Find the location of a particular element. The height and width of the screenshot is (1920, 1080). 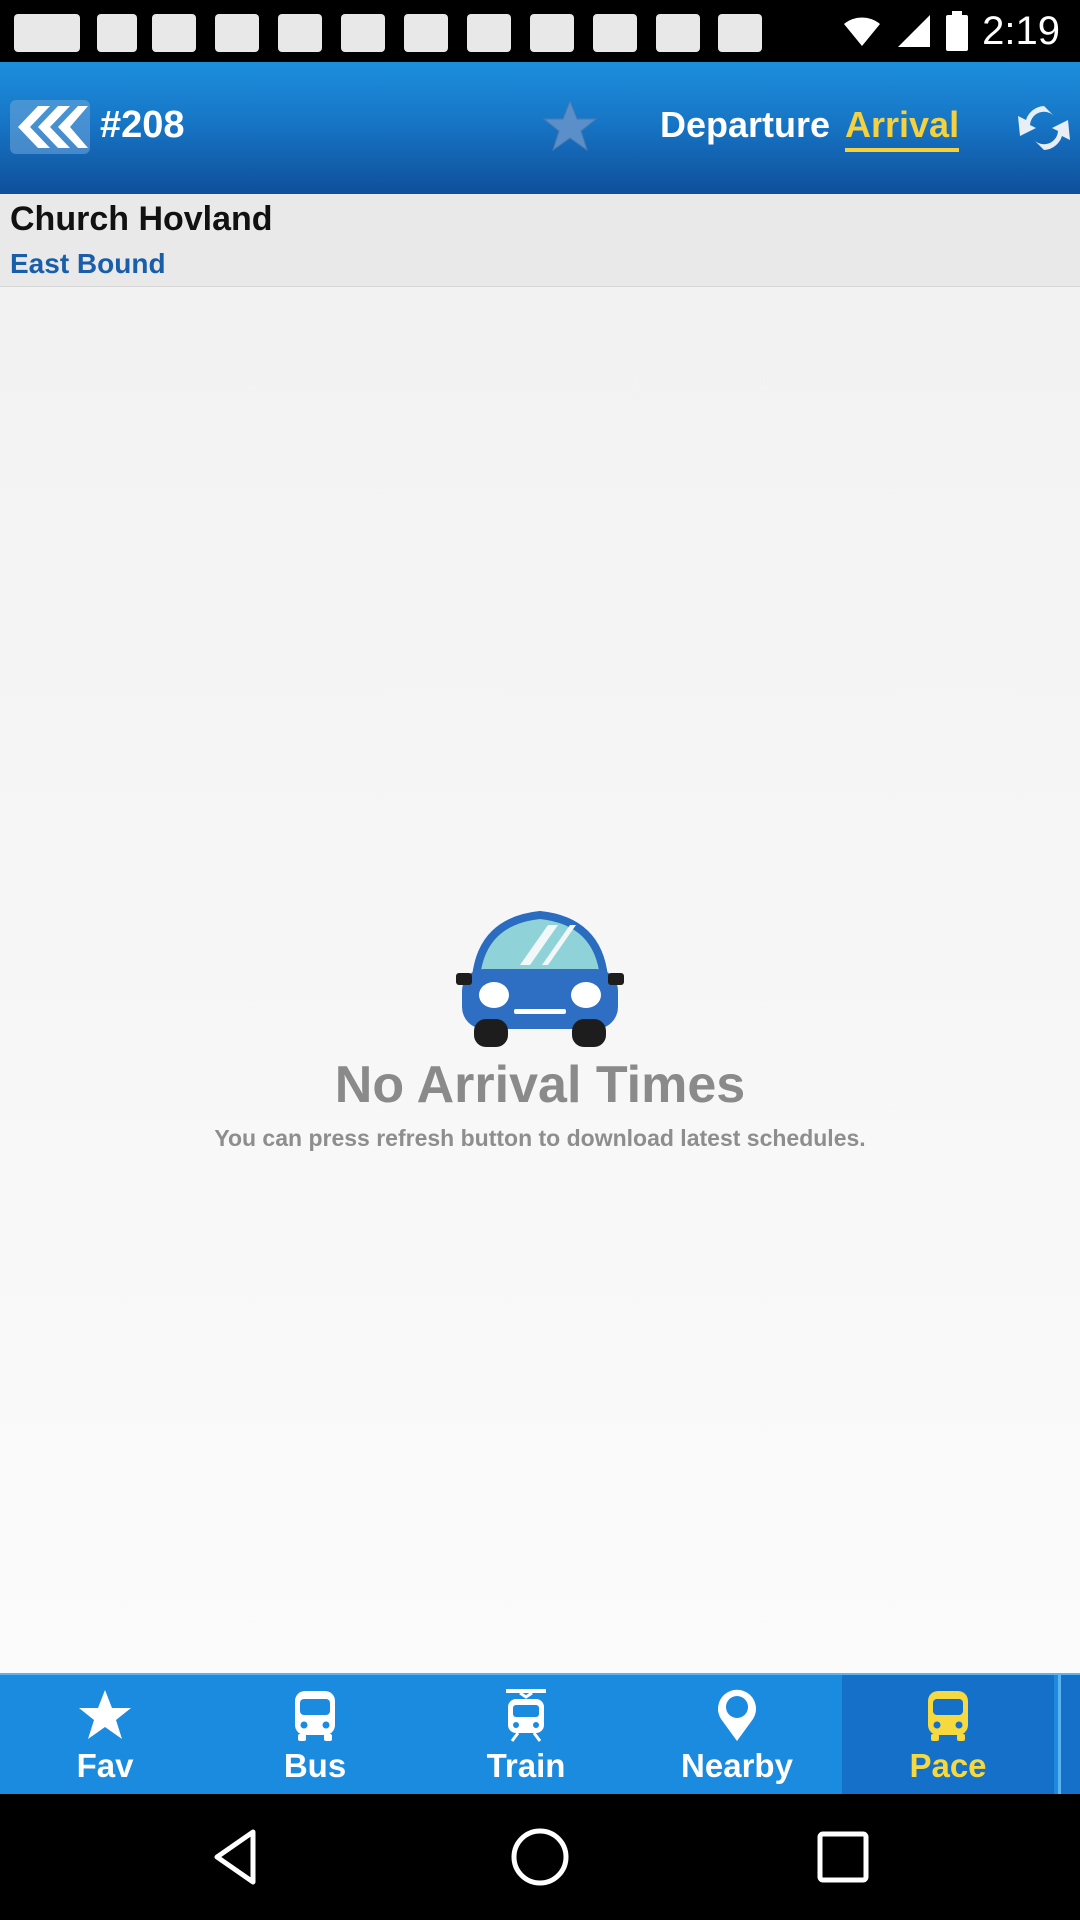

bottom-nav: Fav Bus Train Nearby Pace is located at coordinates (540, 1733).